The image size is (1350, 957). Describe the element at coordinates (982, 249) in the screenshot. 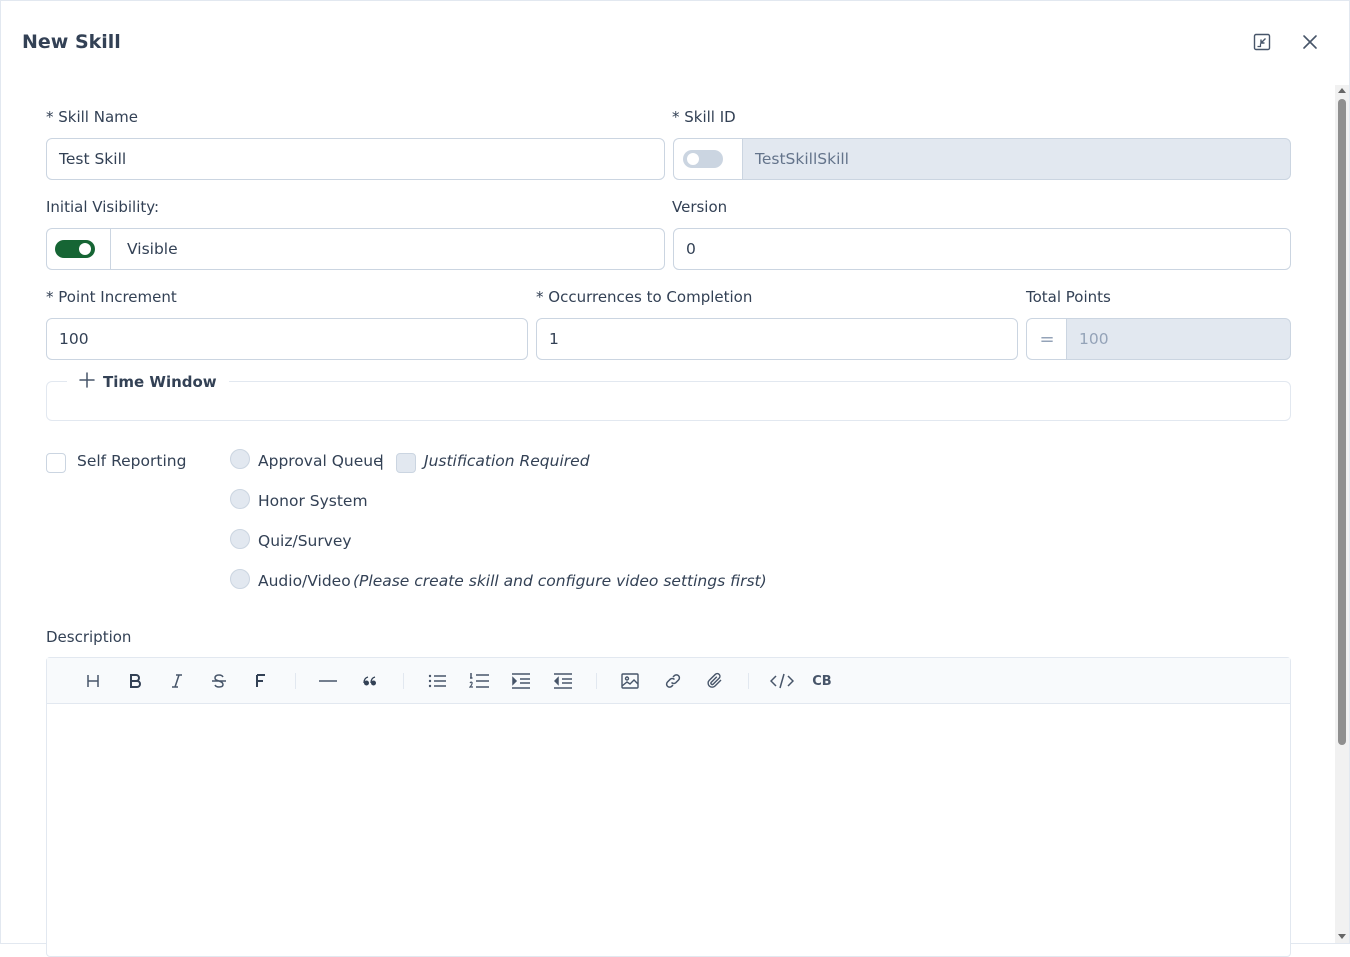

I see `version-input: 0` at that location.